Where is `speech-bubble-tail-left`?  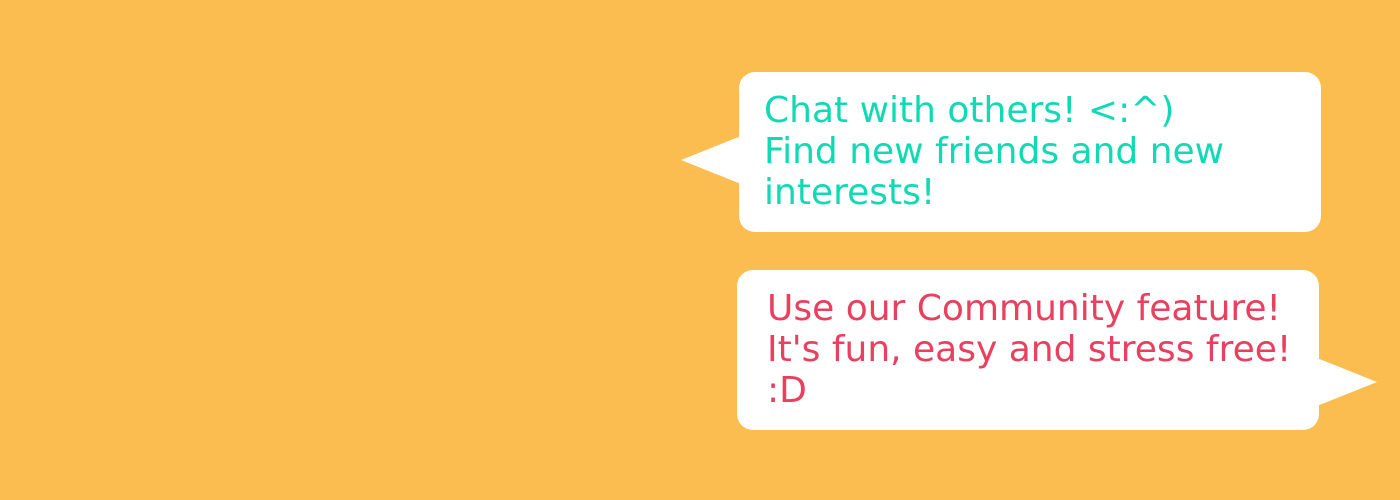
speech-bubble-tail-left is located at coordinates (711, 160).